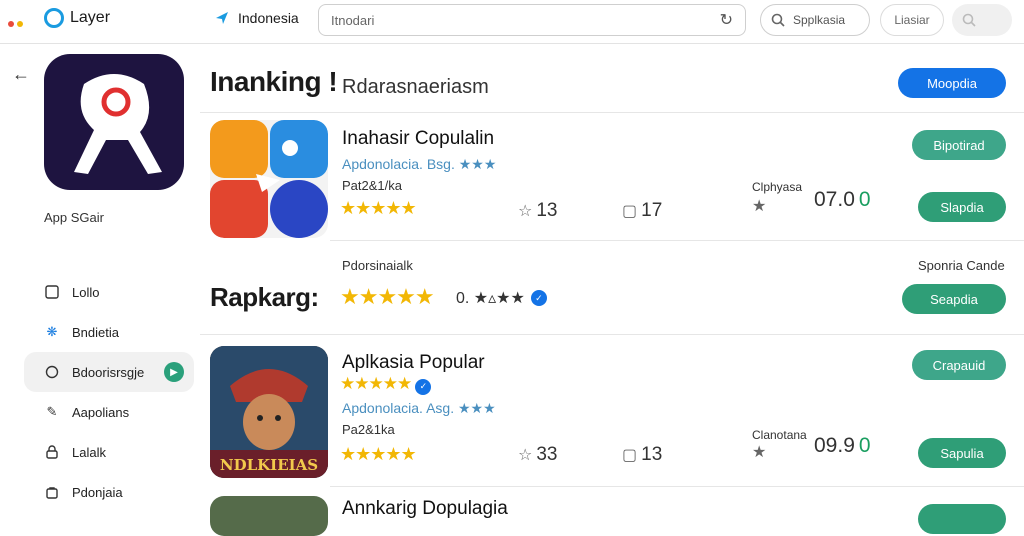 This screenshot has width=1024, height=536. What do you see at coordinates (547, 454) in the screenshot?
I see `review-value: 33` at bounding box center [547, 454].